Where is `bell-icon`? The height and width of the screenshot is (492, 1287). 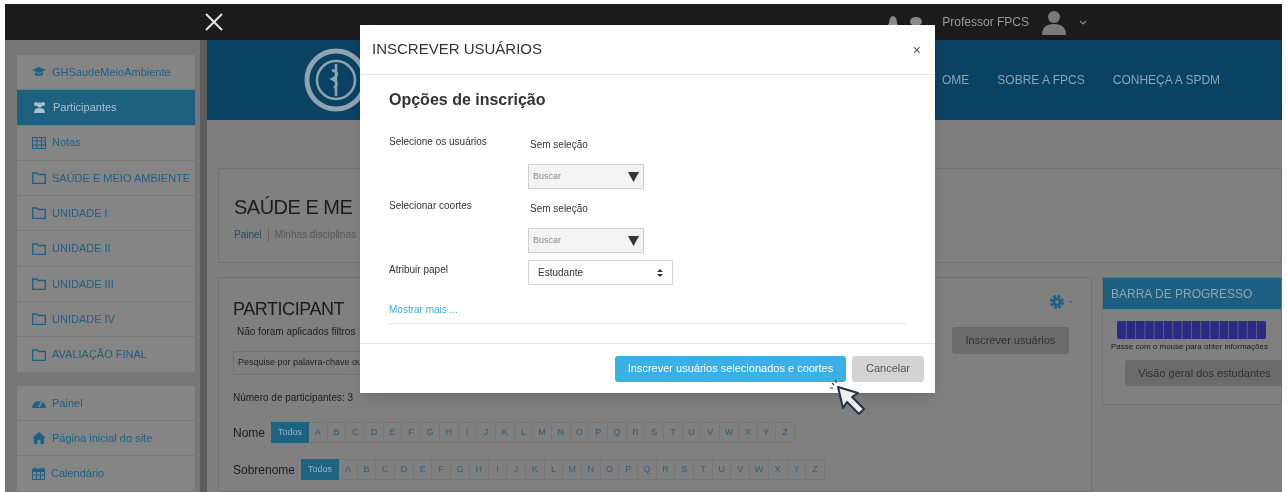
bell-icon is located at coordinates (893, 22).